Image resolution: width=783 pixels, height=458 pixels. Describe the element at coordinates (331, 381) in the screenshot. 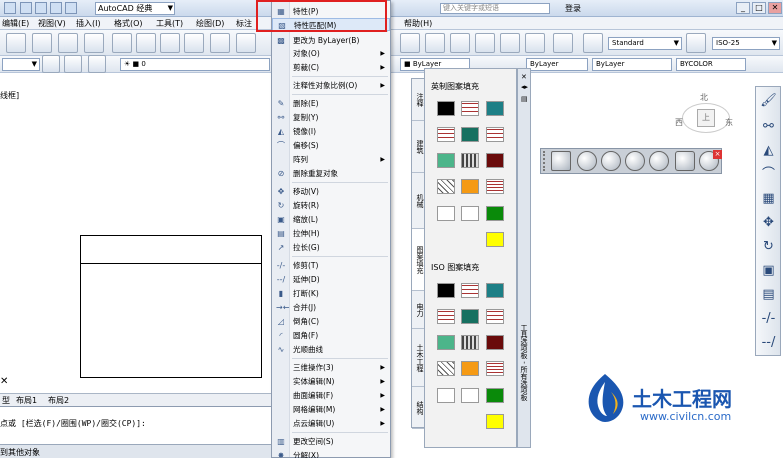

I see `menu-item: 实体编辑(N) ▶` at that location.